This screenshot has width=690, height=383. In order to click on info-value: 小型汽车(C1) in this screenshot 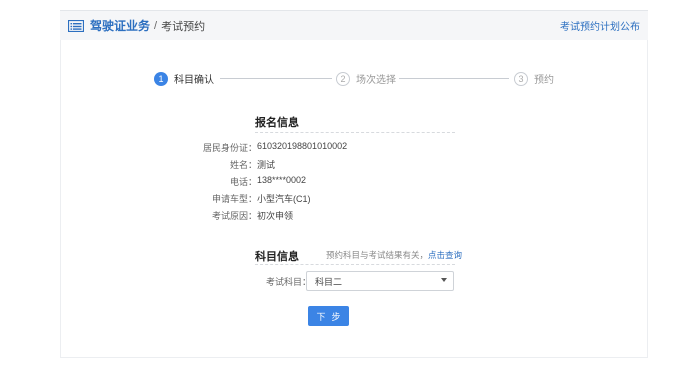, I will do `click(284, 199)`.